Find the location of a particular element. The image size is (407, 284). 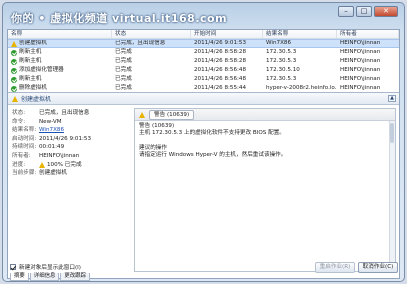

show-window-option: 新建对象后显示此窗口(I) is located at coordinates (45, 267).